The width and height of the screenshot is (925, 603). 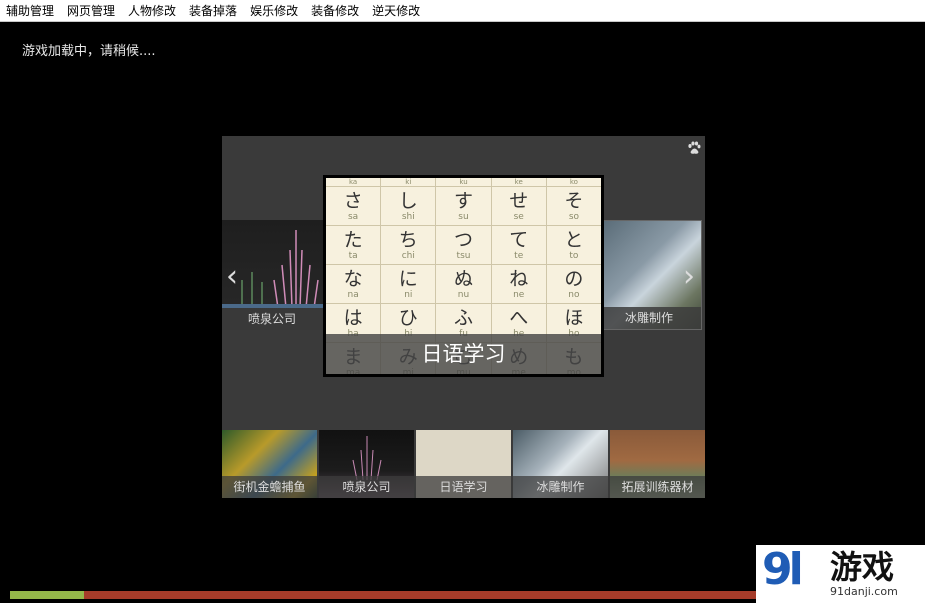 What do you see at coordinates (574, 318) in the screenshot?
I see `kana-char: ほ` at bounding box center [574, 318].